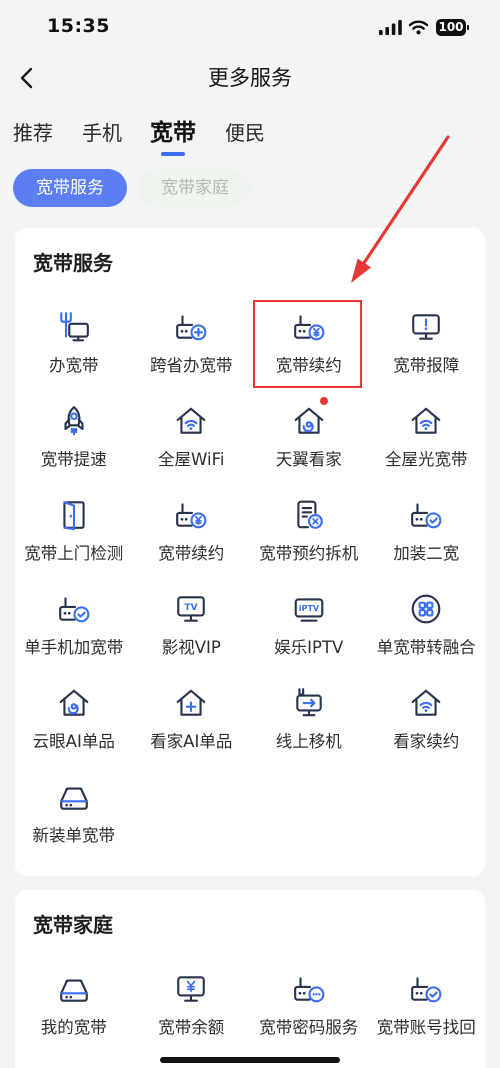 Image resolution: width=500 pixels, height=1068 pixels. I want to click on service-item: 全屋WiFi, so click(192, 437).